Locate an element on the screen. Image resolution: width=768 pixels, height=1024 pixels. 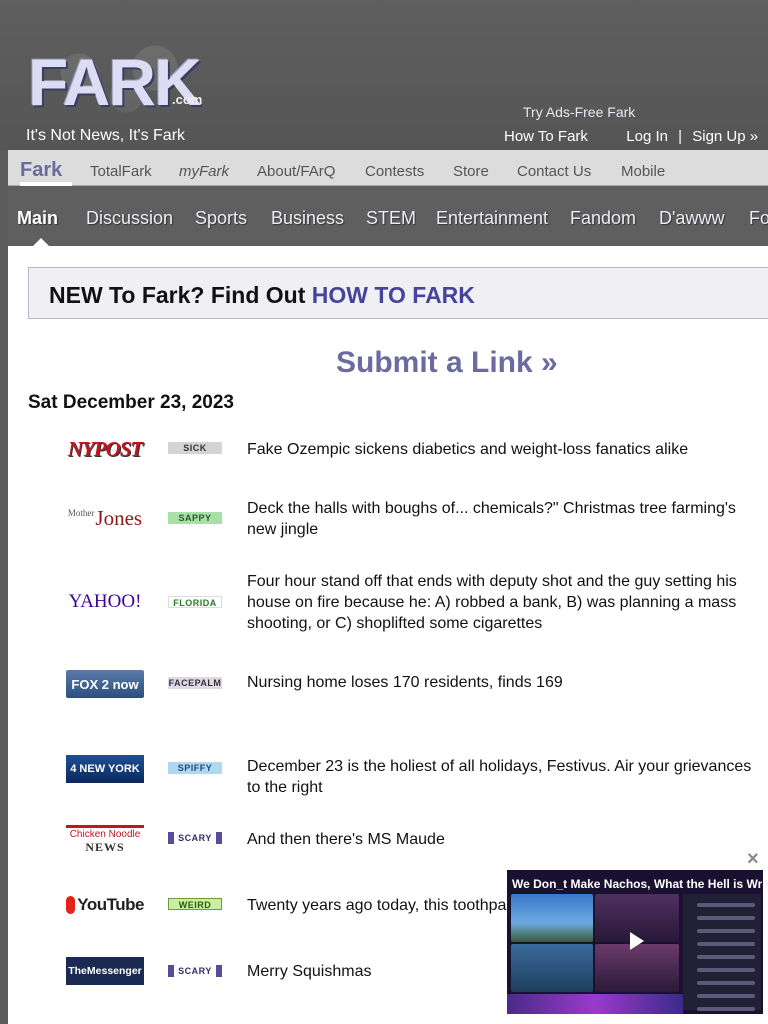
tag-florida: FLORIDA is located at coordinates (195, 602).